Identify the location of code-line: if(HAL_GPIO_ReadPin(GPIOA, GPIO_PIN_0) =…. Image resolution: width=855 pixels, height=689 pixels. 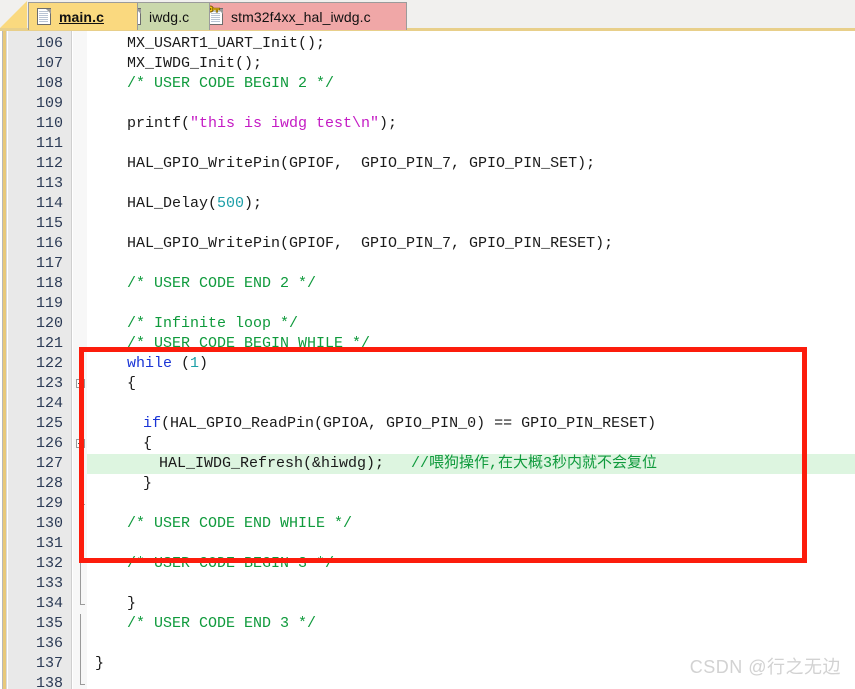
(399, 424).